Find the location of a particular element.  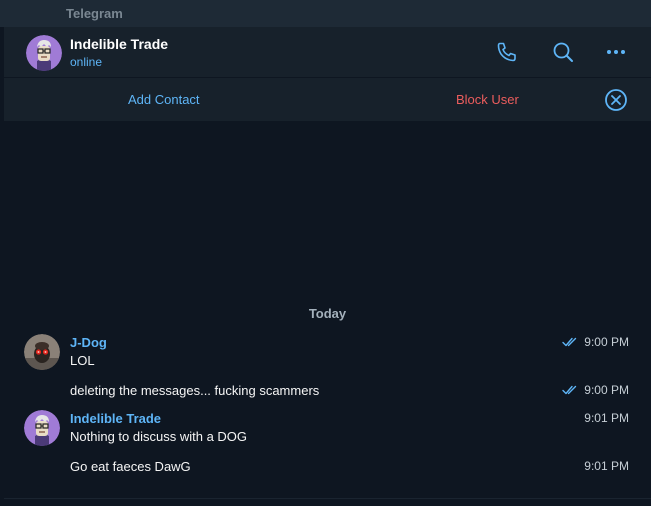

phone-icon is located at coordinates (507, 52).